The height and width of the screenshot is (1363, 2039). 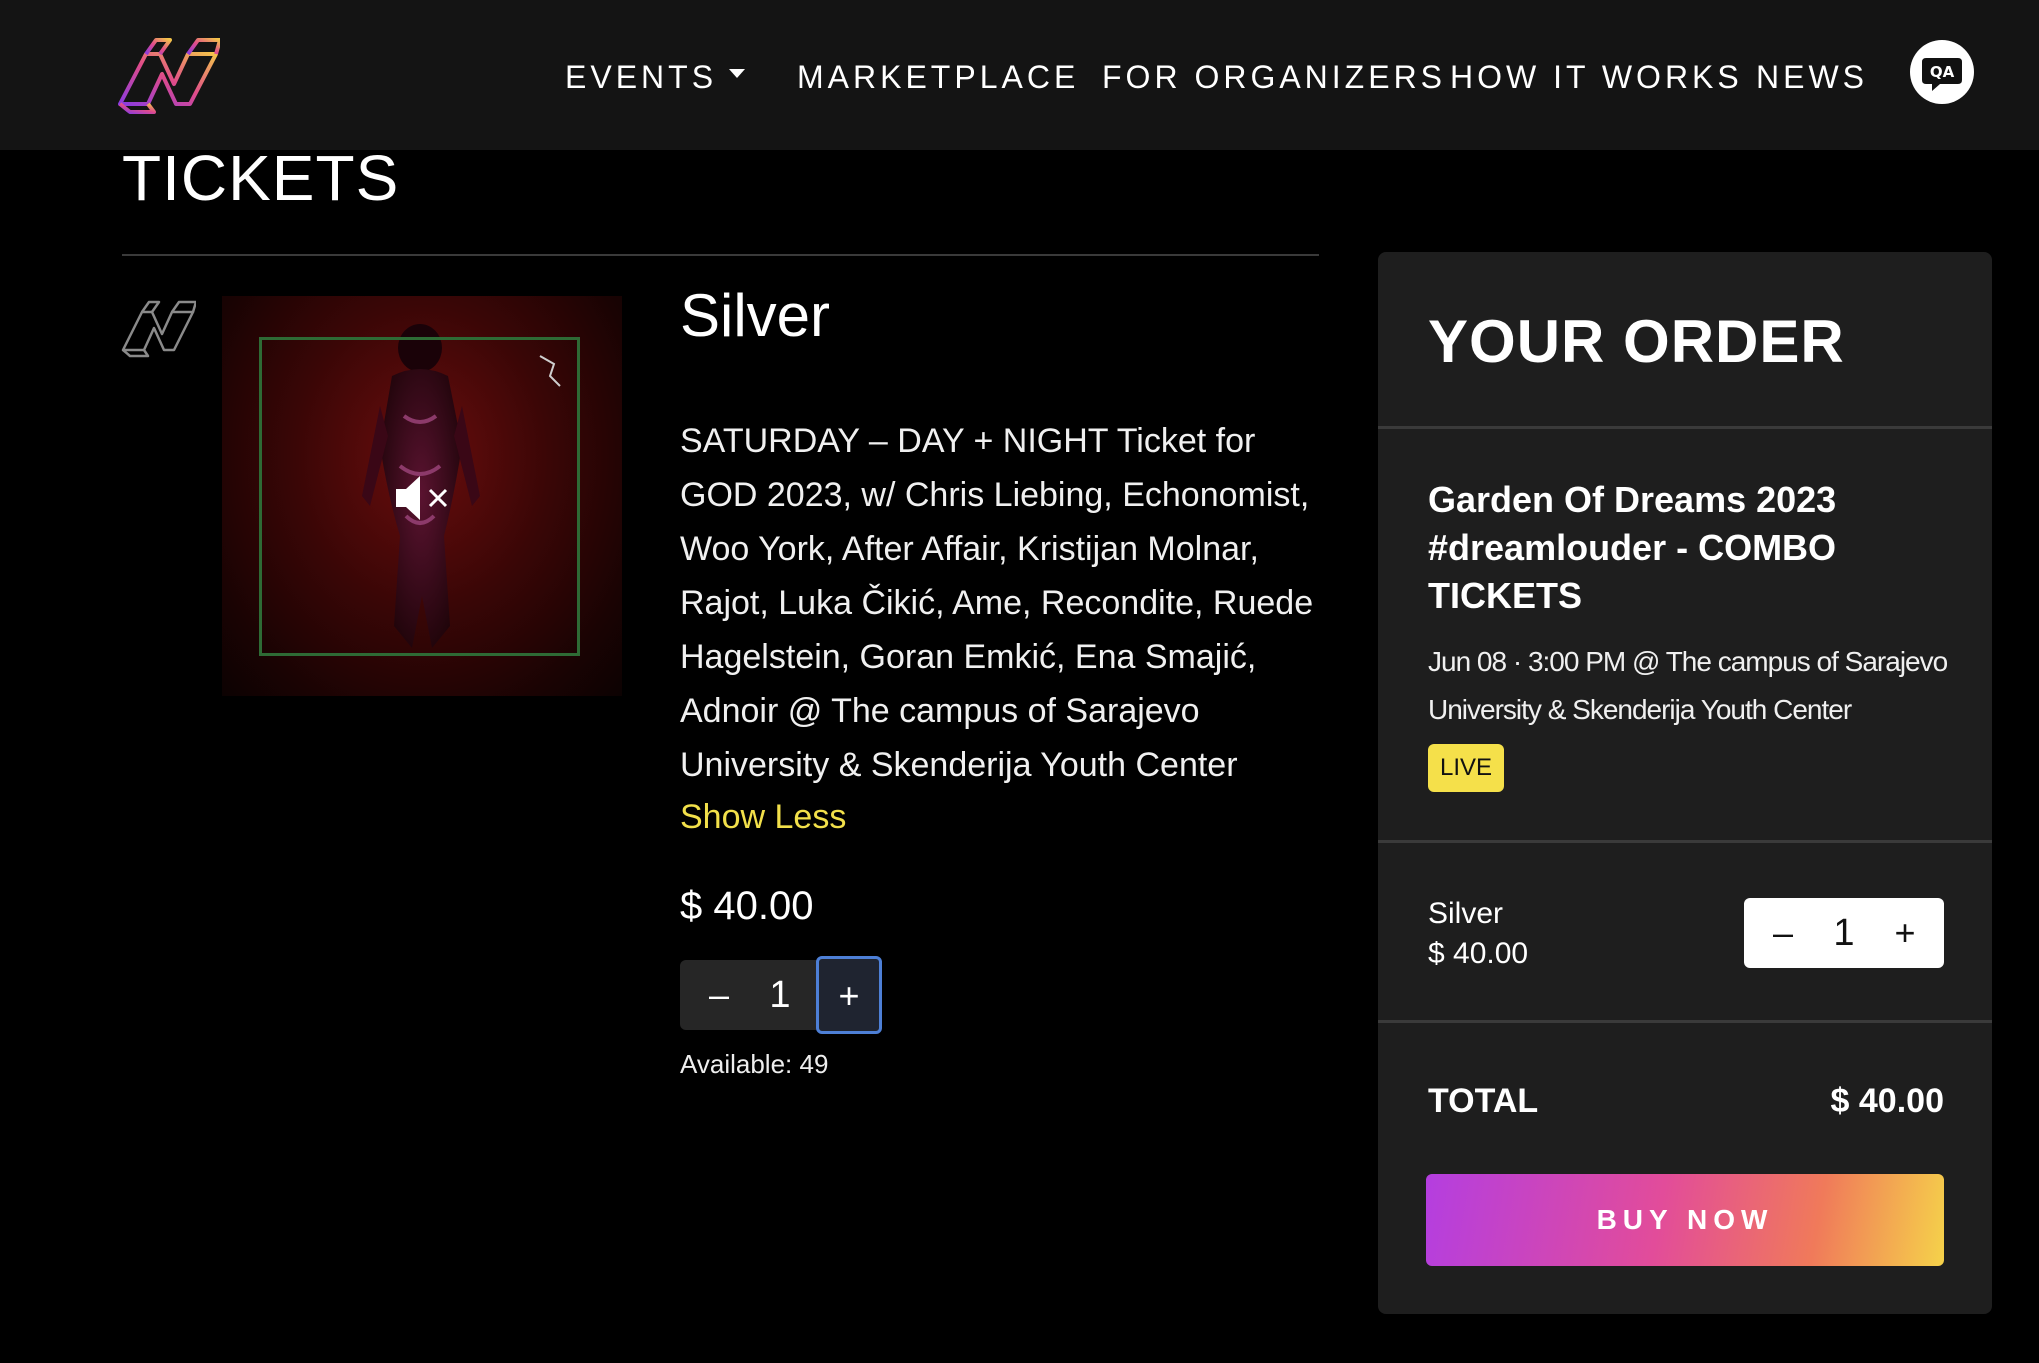 I want to click on status-badge: LIVE, so click(x=1466, y=768).